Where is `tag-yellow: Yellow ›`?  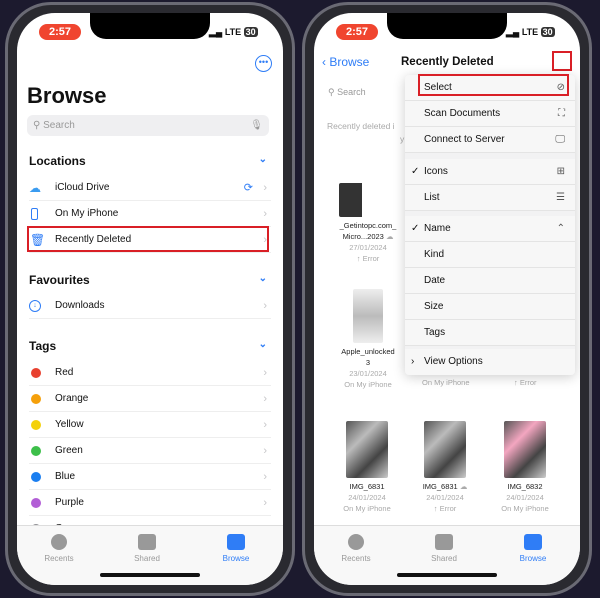
tag-yellow: Yellow › is located at coordinates (150, 425).